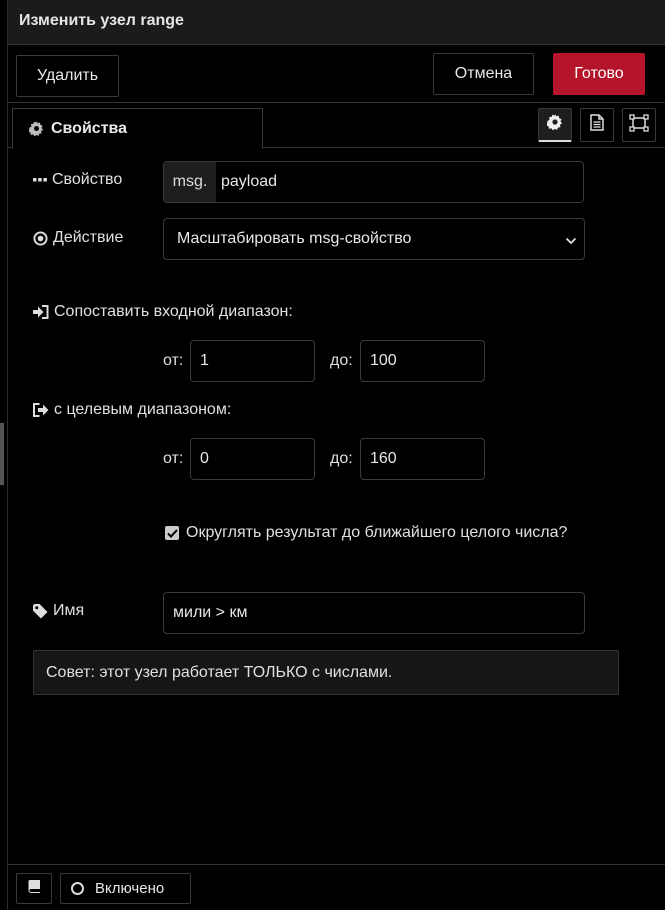 This screenshot has height=910, width=665. What do you see at coordinates (173, 311) in the screenshot?
I see `input-range-label: Сопоставить входной диапазон:` at bounding box center [173, 311].